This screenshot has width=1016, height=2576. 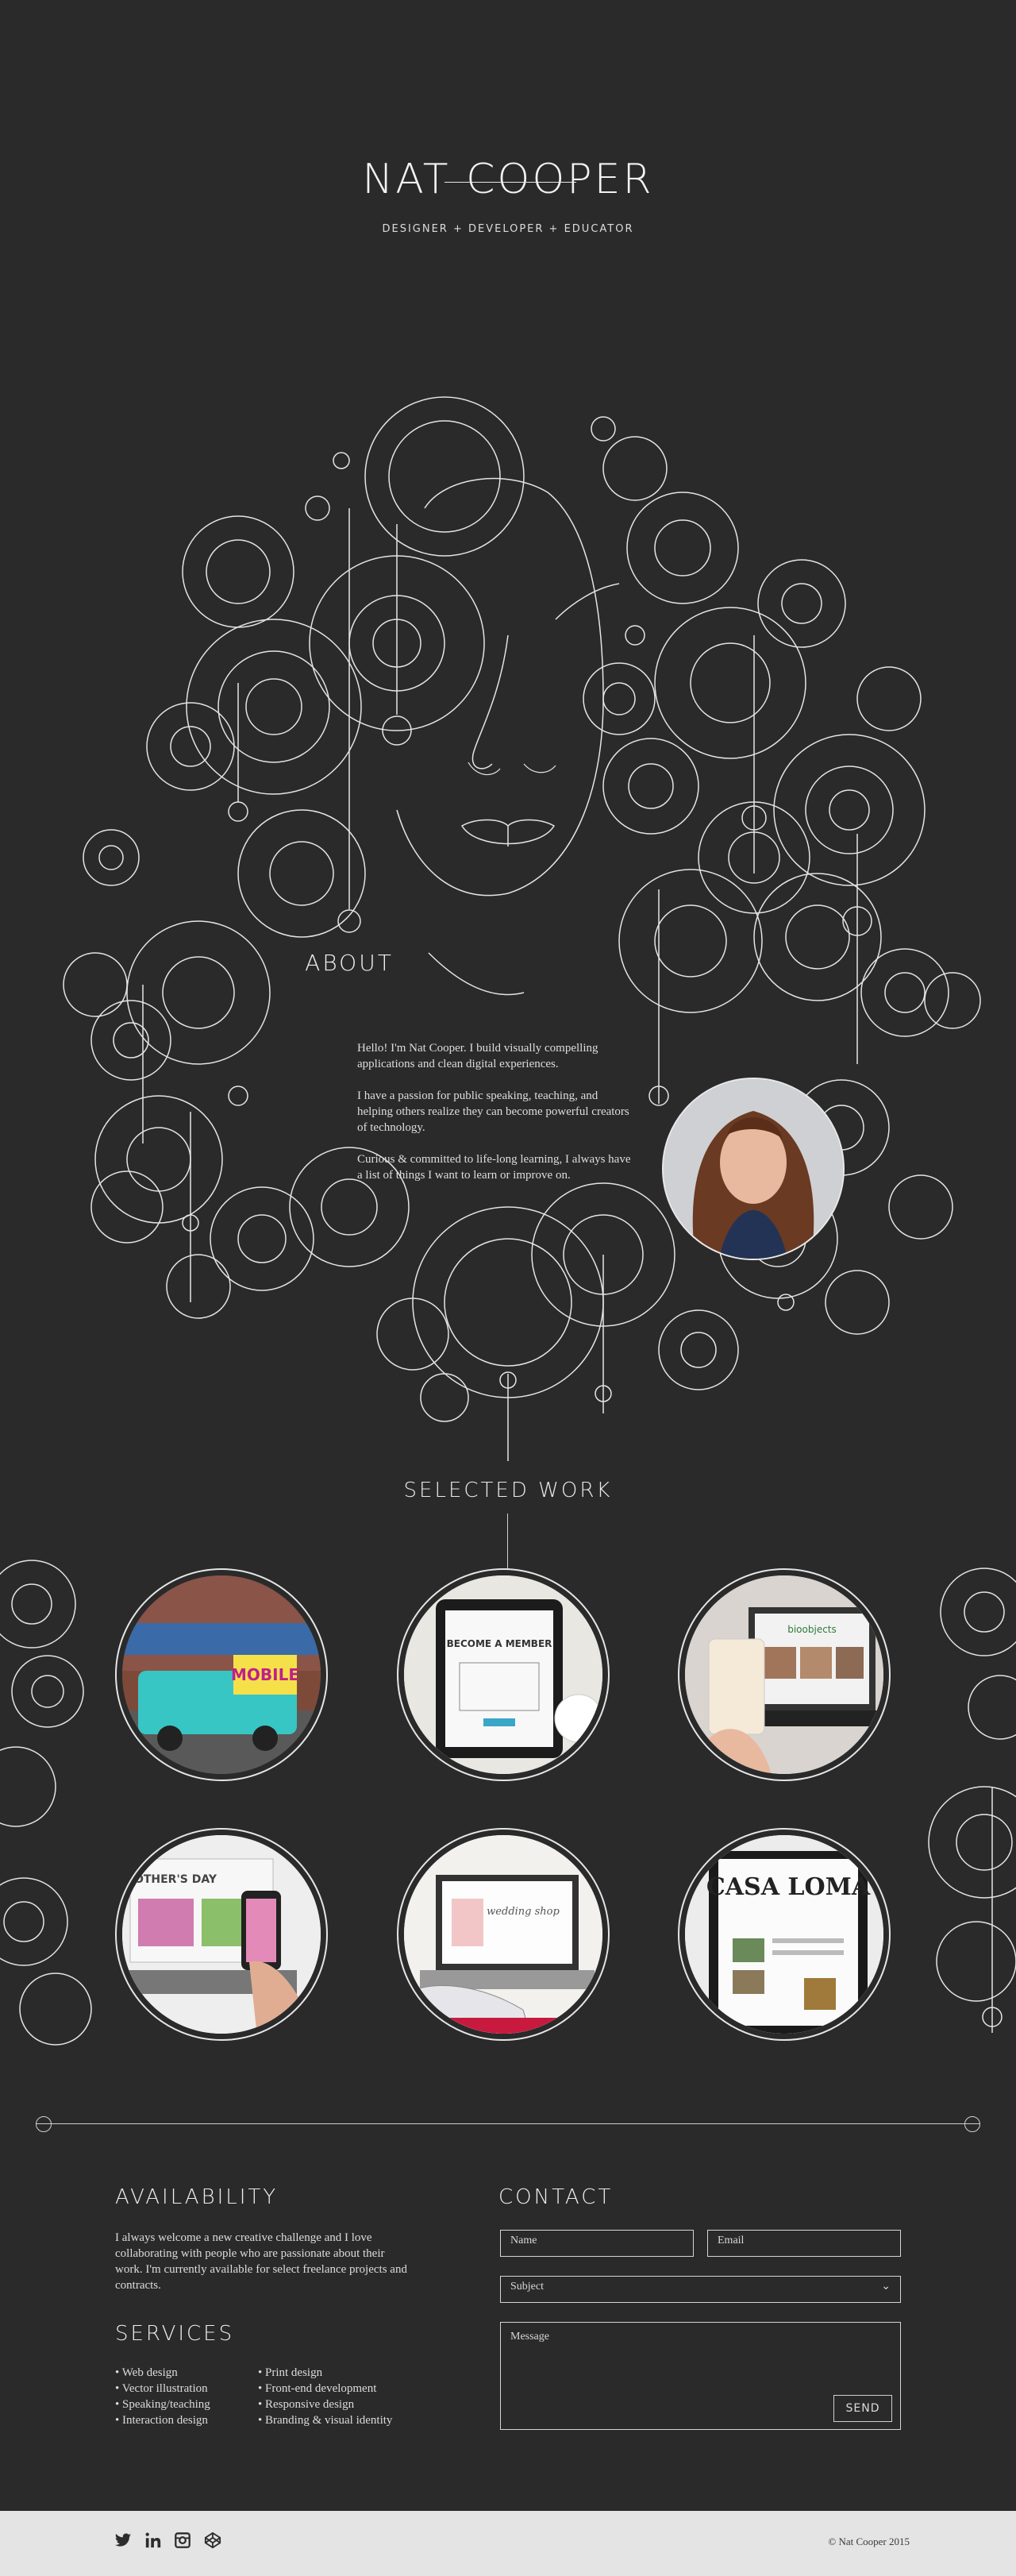 I want to click on svg-text: MOBILE, so click(x=265, y=1674).